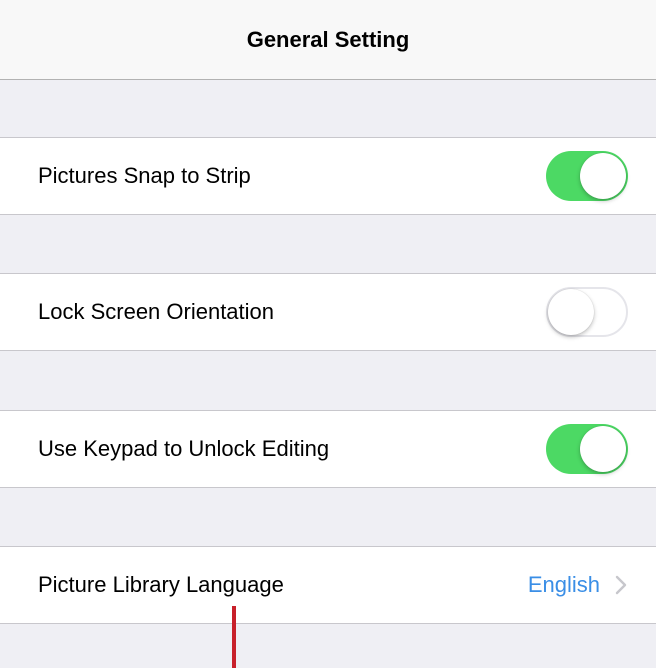  I want to click on setting-label: Picture Library Language, so click(161, 584).